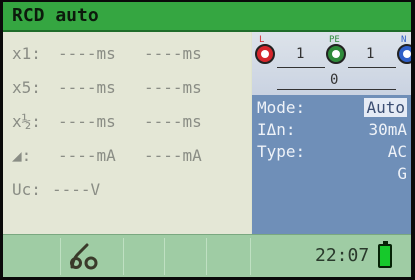 The width and height of the screenshot is (415, 280). What do you see at coordinates (402, 173) in the screenshot?
I see `param-value: G` at bounding box center [402, 173].